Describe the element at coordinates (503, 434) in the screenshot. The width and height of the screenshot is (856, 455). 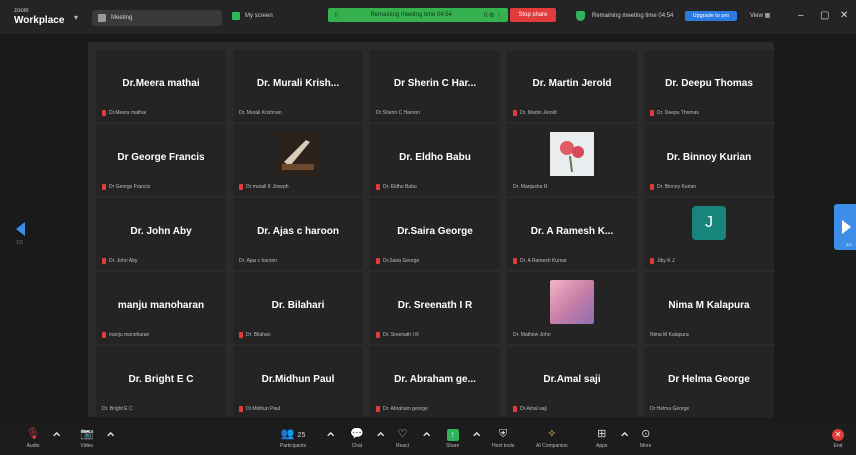
I see `shield-icon: ⛨` at that location.